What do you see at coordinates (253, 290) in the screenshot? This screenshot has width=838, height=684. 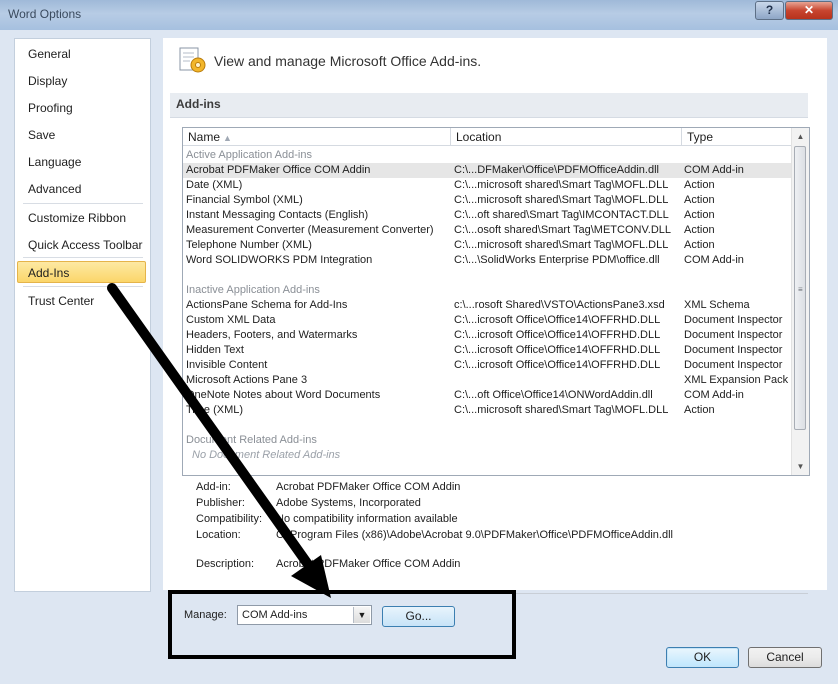 I see `group-header-inactive: Inactive Application Add-ins` at bounding box center [253, 290].